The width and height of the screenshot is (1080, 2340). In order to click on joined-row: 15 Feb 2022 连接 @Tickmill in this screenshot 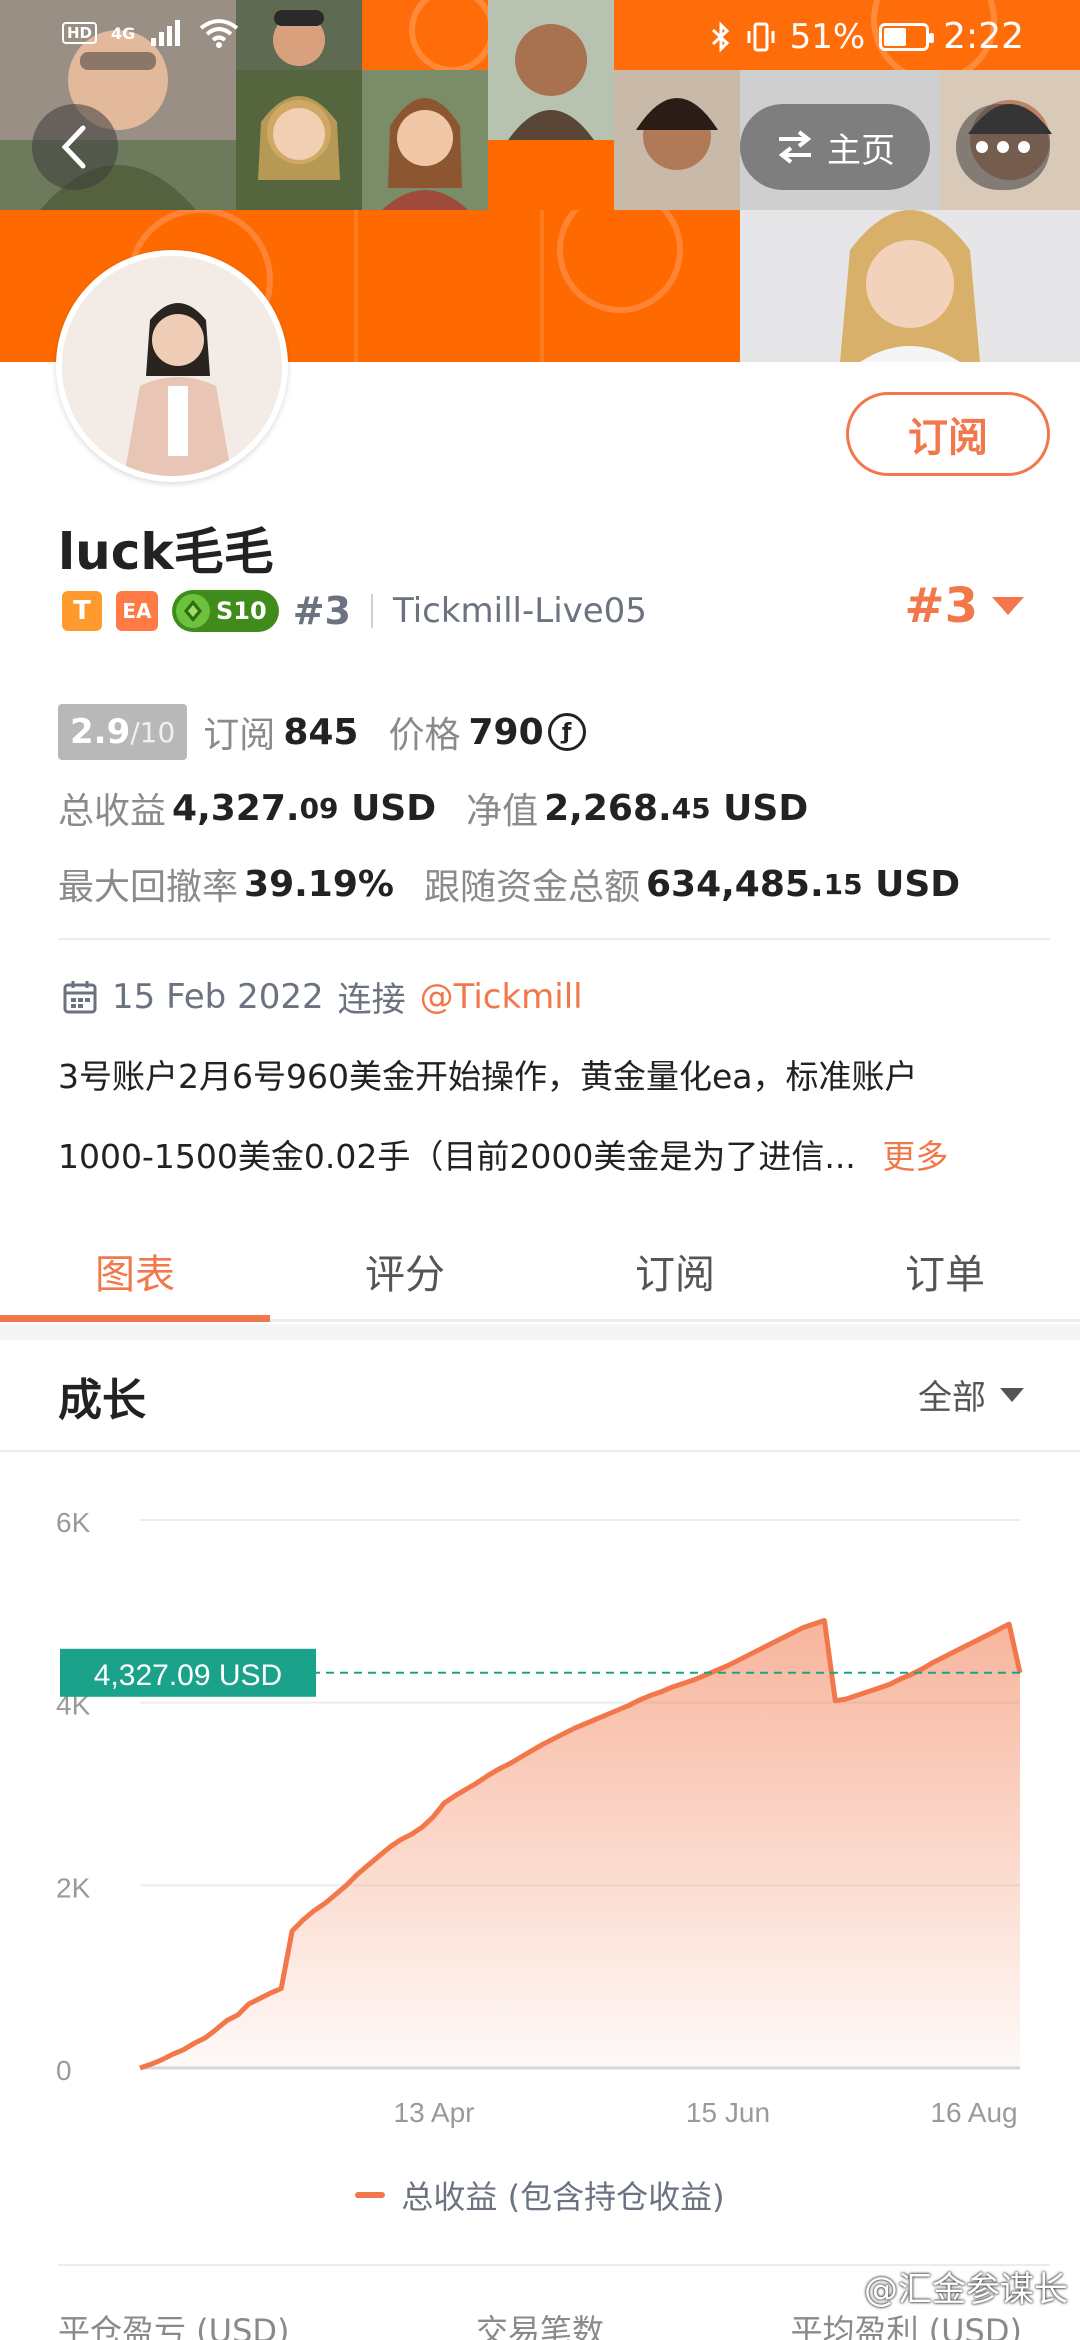, I will do `click(322, 996)`.